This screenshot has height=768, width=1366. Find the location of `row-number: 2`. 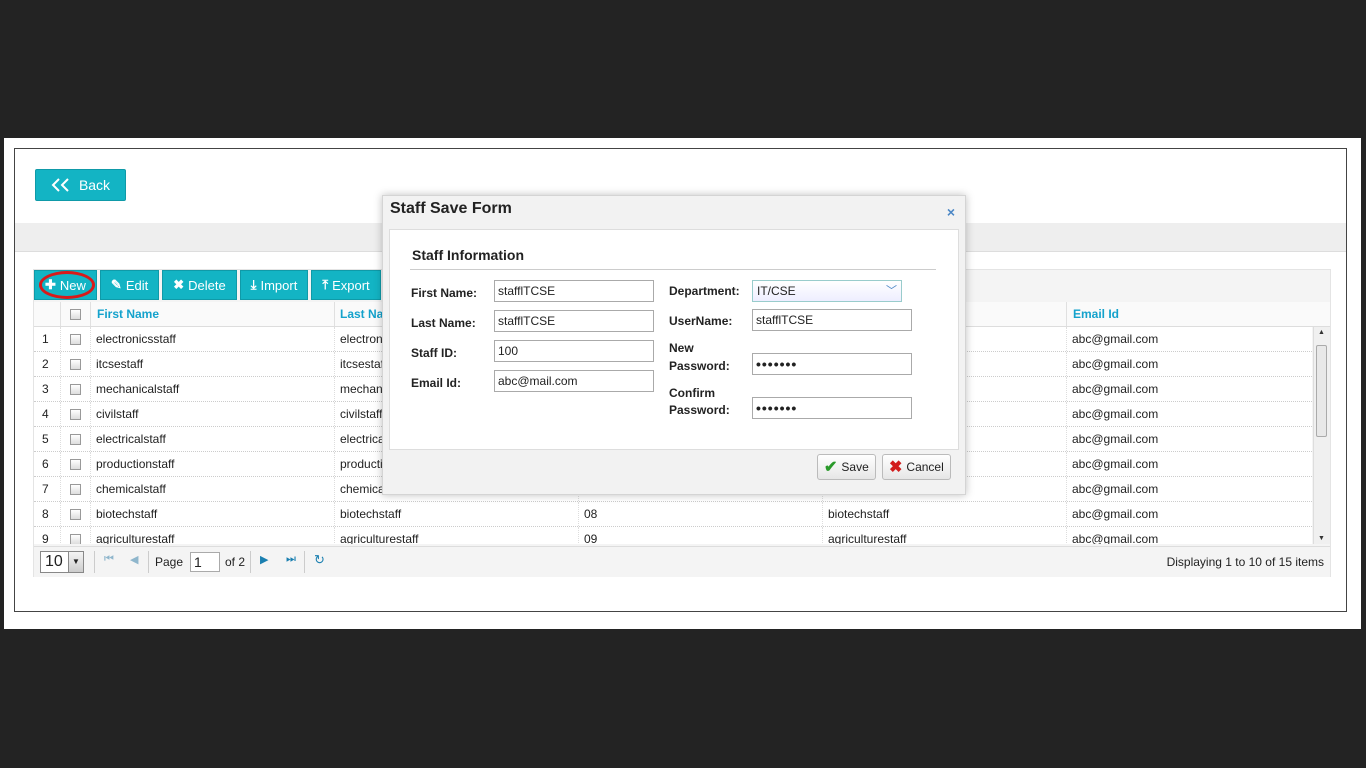

row-number: 2 is located at coordinates (45, 364).